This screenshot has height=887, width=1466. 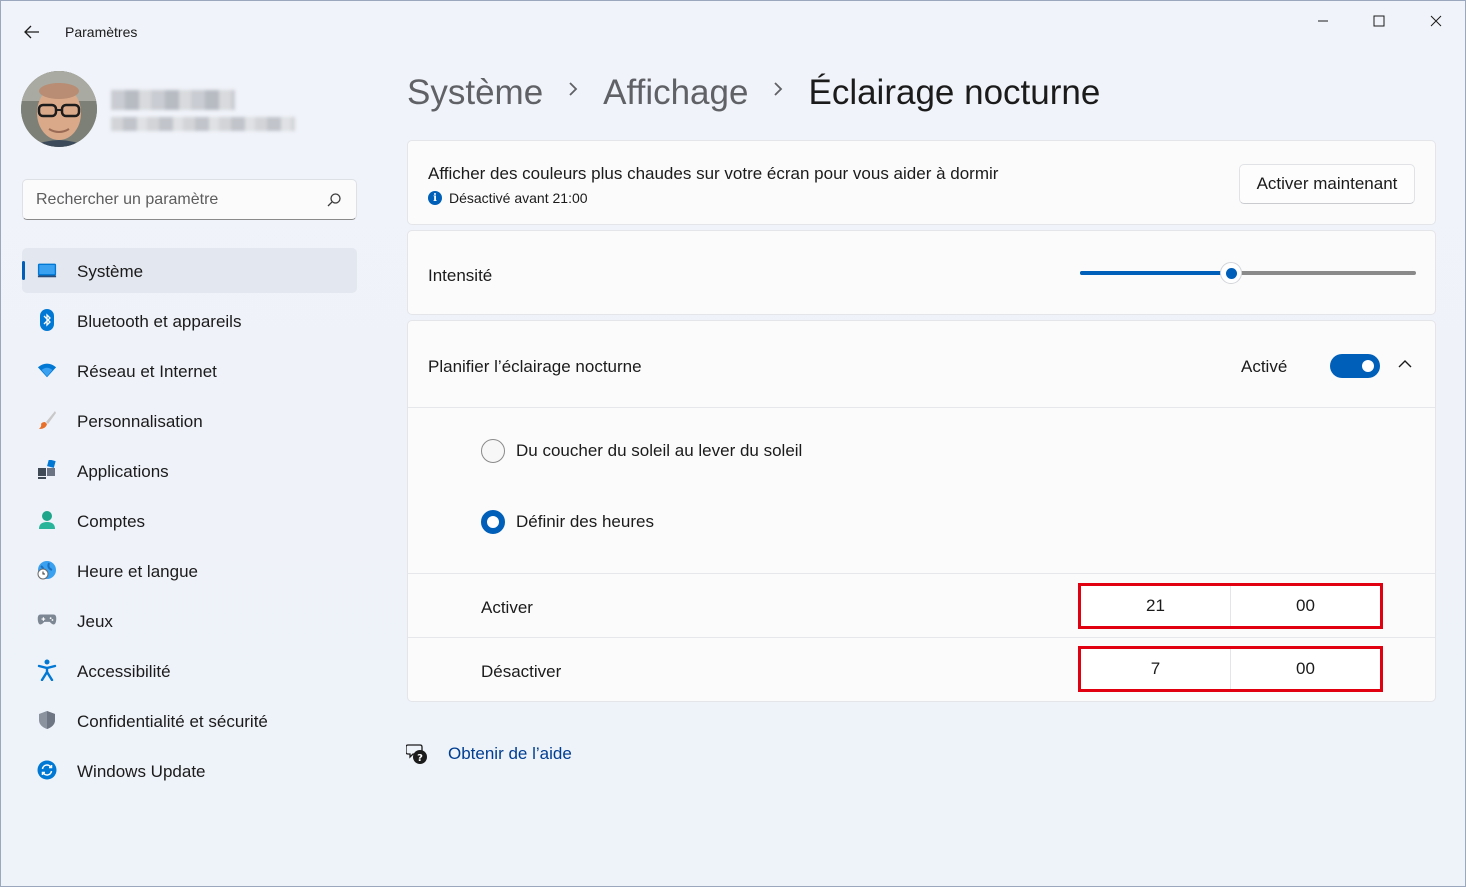 I want to click on breadcrumb-systeme: Système, so click(x=475, y=93).